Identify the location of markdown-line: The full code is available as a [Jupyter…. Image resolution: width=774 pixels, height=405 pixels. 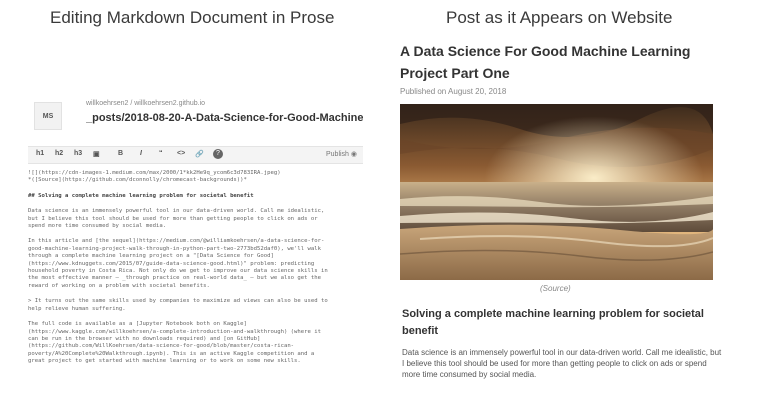
(174, 343).